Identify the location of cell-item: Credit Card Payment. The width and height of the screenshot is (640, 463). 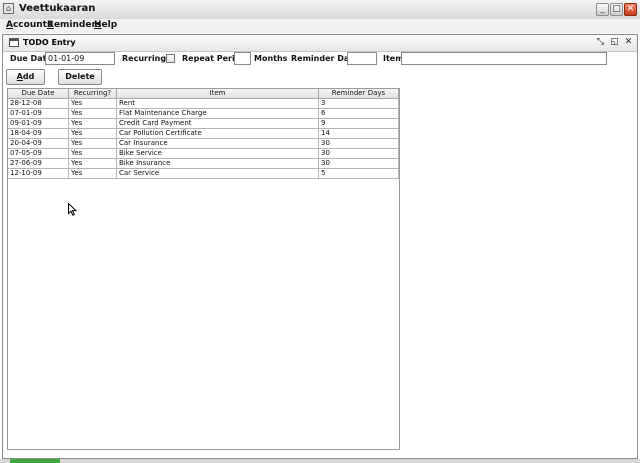
(218, 124).